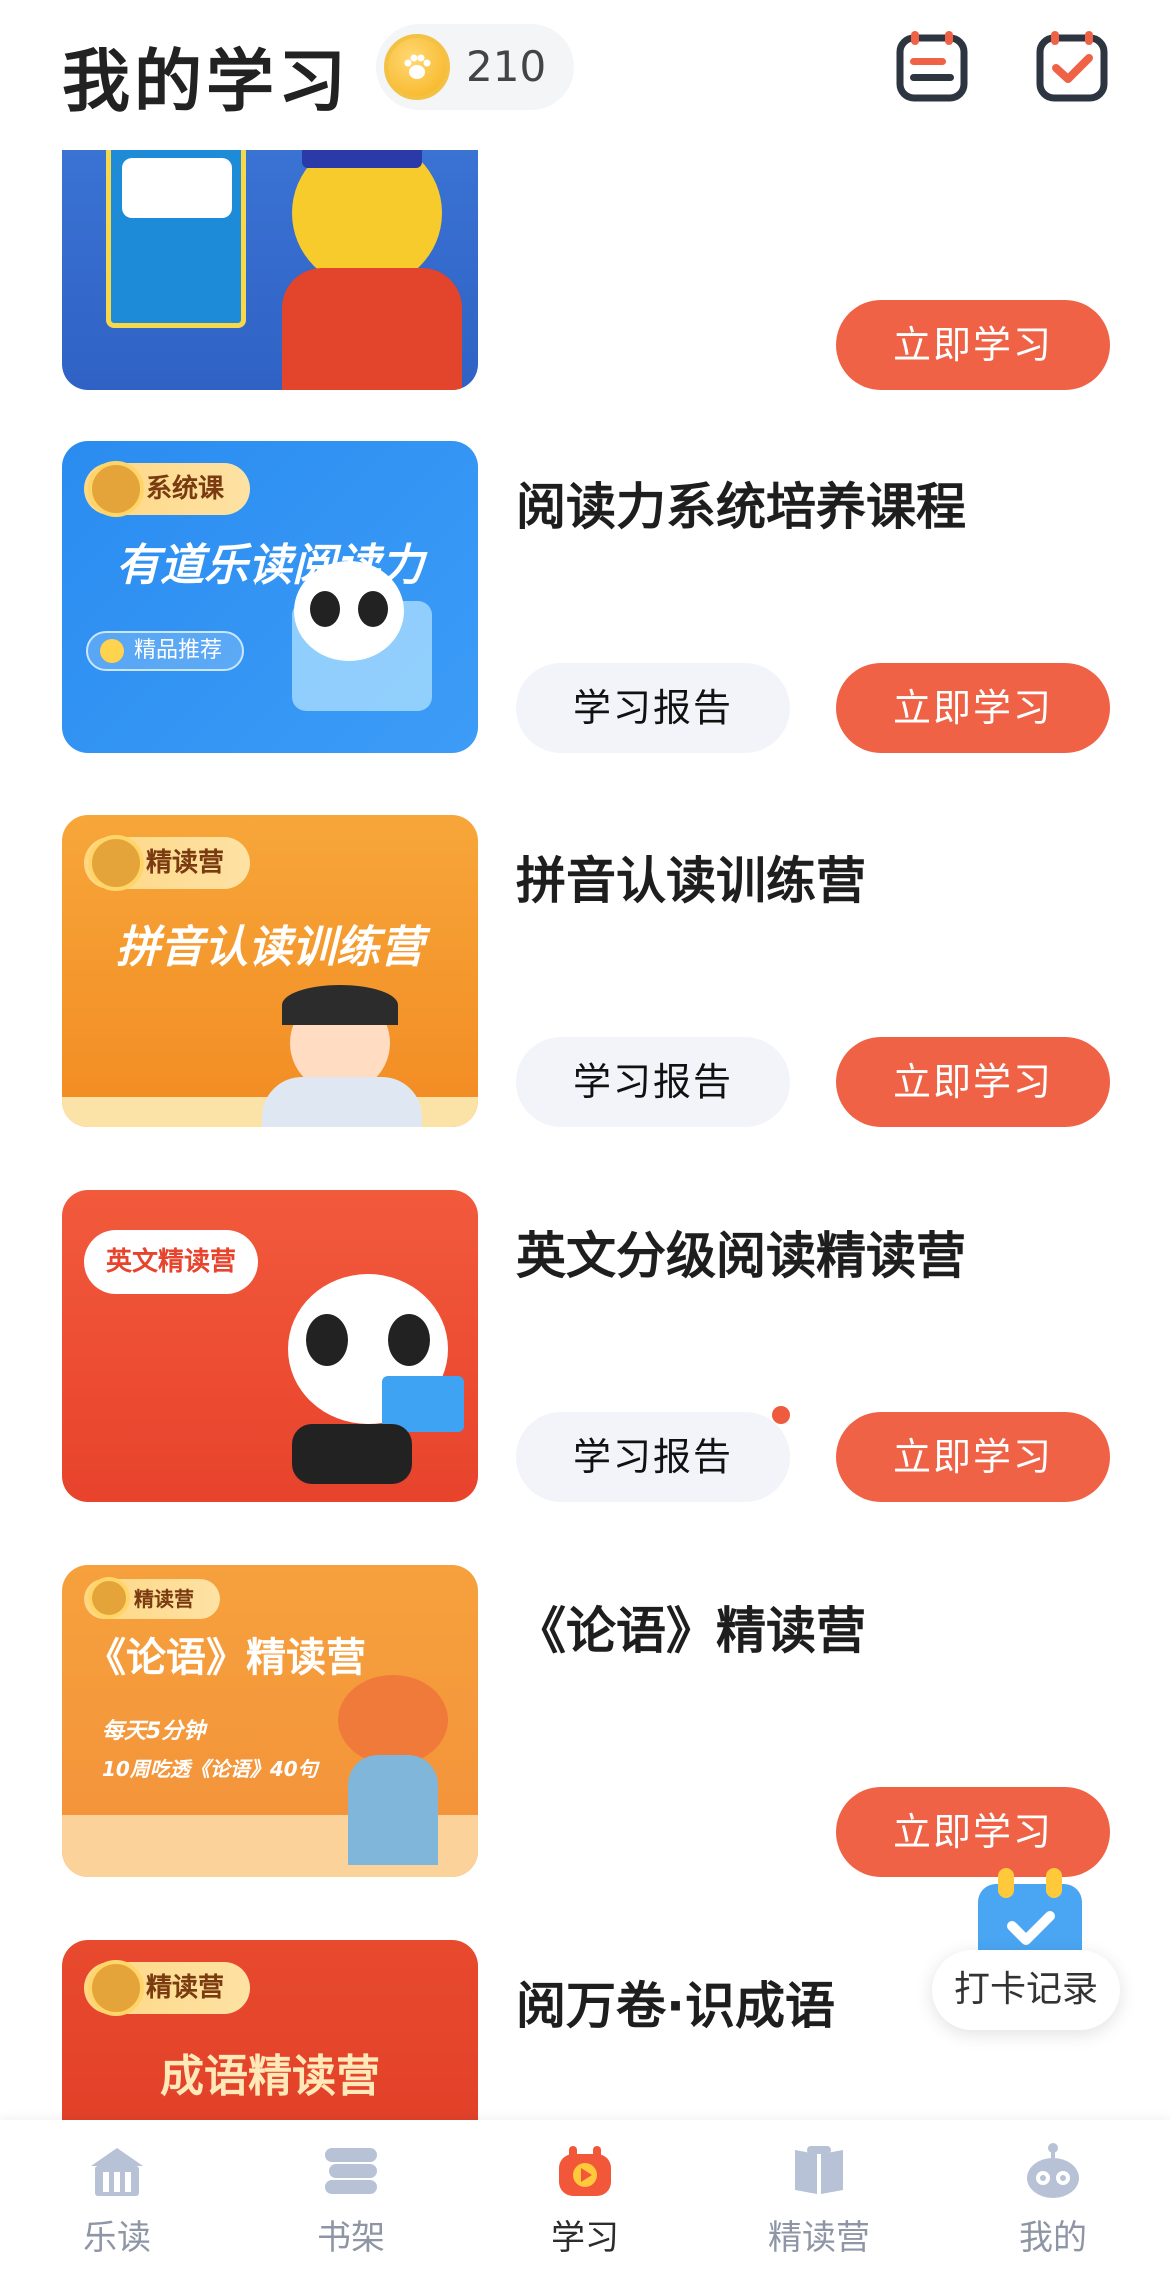  I want to click on course-title: 阅万卷·识成语, so click(675, 2006).